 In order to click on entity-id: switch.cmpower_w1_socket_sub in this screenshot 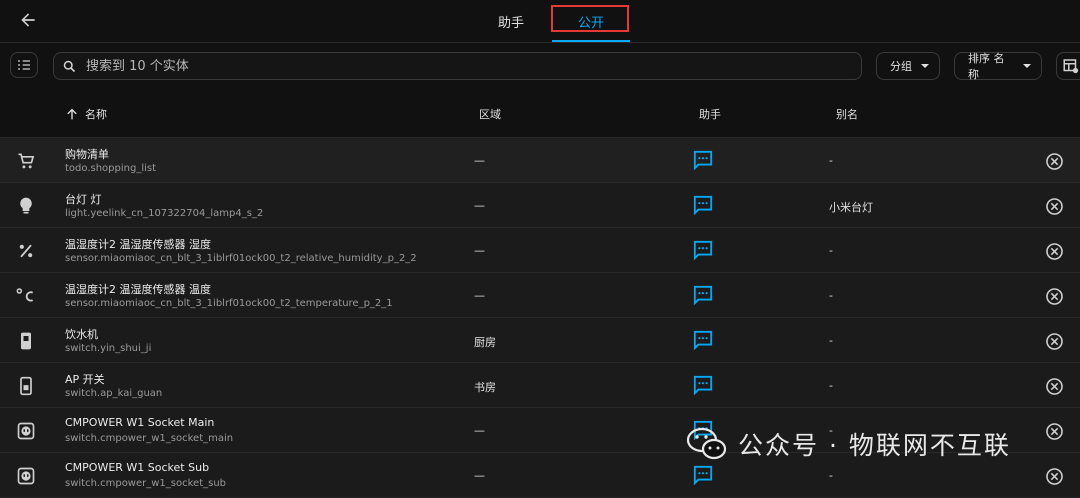, I will do `click(146, 483)`.